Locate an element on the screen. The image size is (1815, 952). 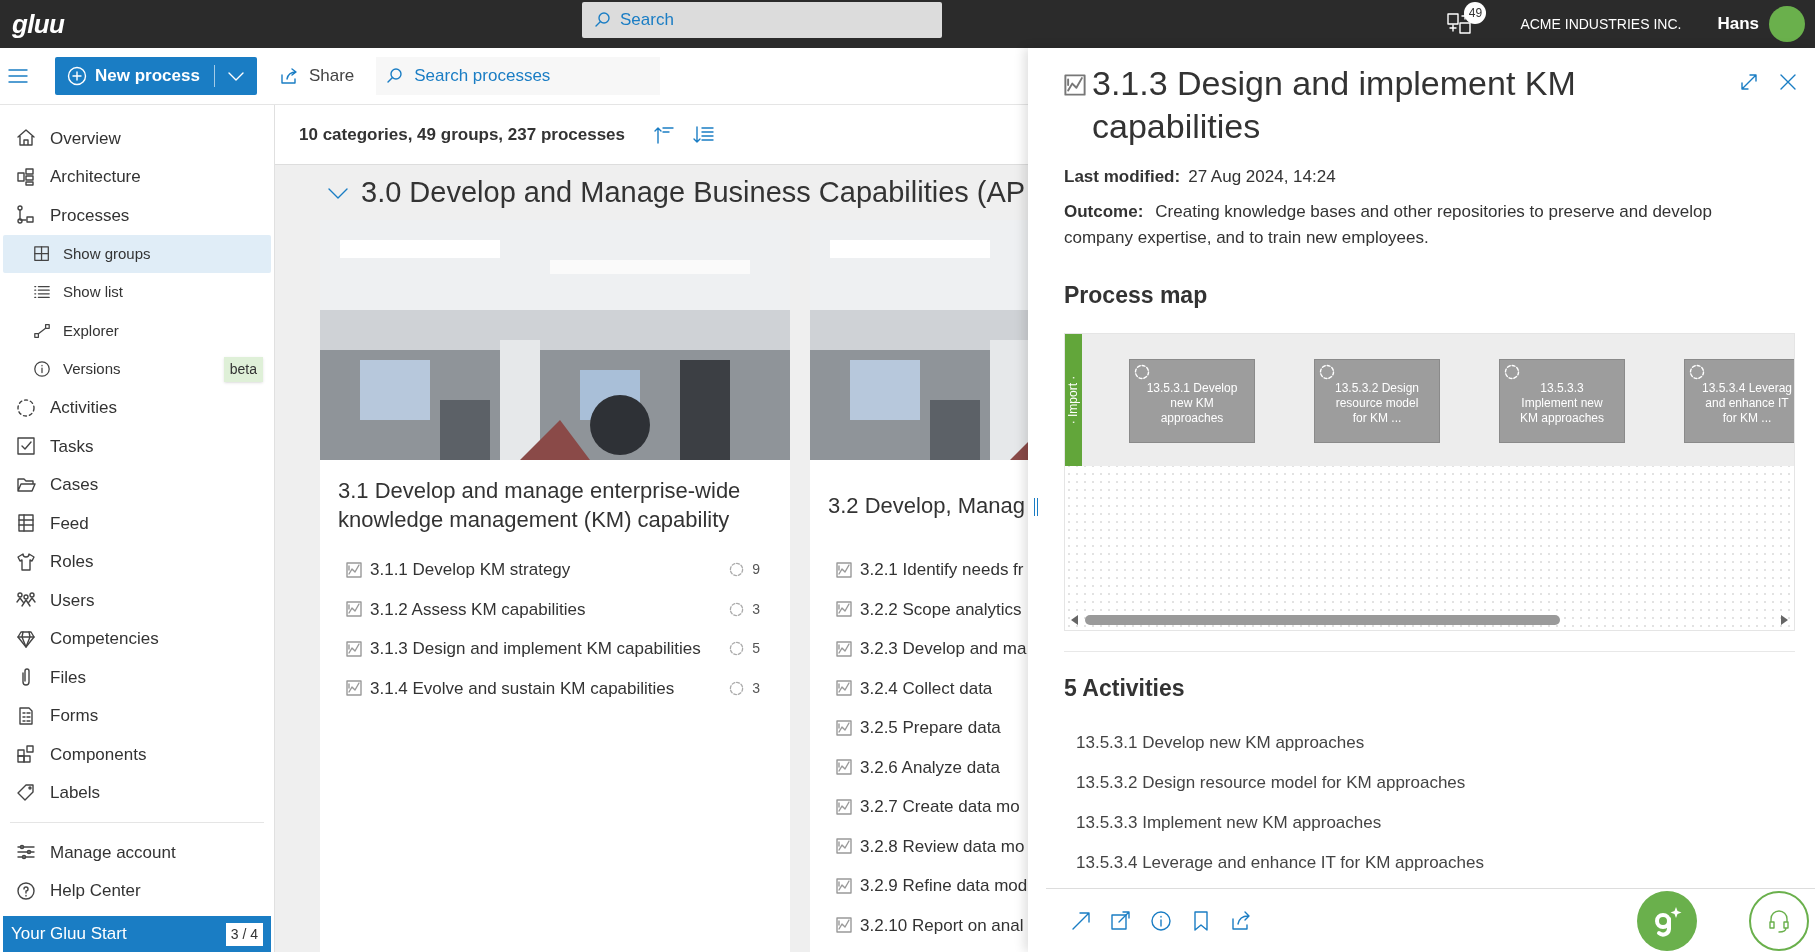
process-link: 3.1.1 Develop KM strategy is located at coordinates (470, 570).